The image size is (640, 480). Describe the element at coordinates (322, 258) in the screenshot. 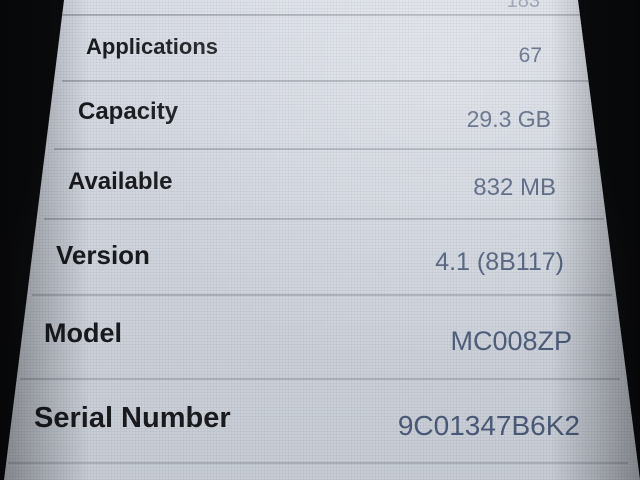

I see `about-row-version: Version 4.1 (8B117)` at that location.